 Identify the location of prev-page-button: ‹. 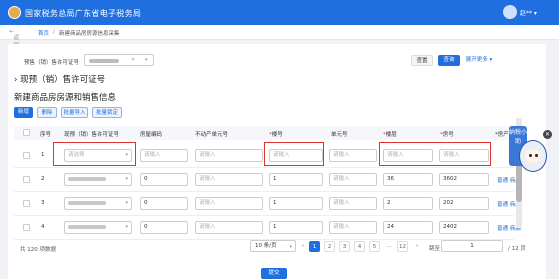
(303, 246).